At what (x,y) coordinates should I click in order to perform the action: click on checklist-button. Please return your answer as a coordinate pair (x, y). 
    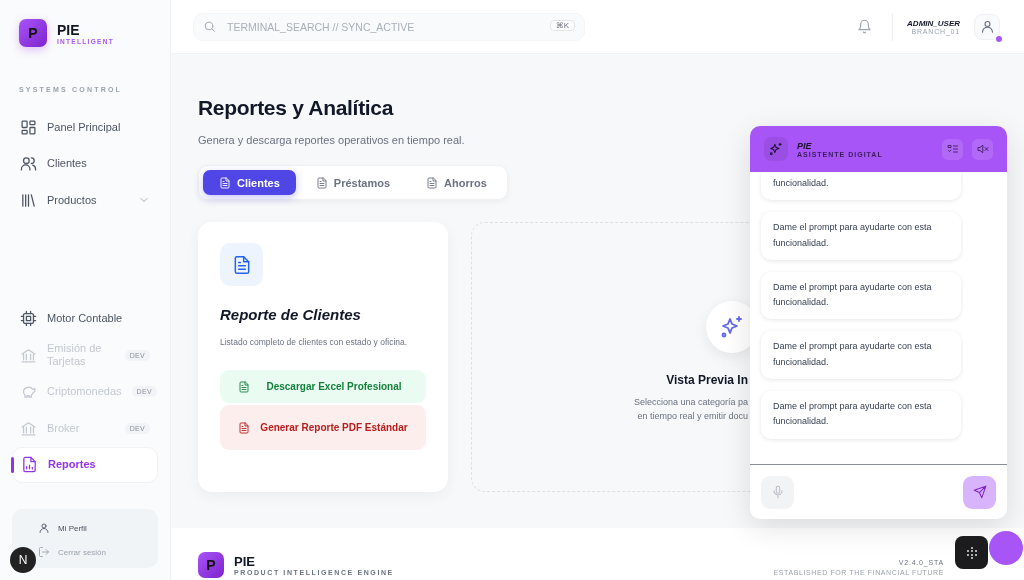
    Looking at the image, I should click on (952, 149).